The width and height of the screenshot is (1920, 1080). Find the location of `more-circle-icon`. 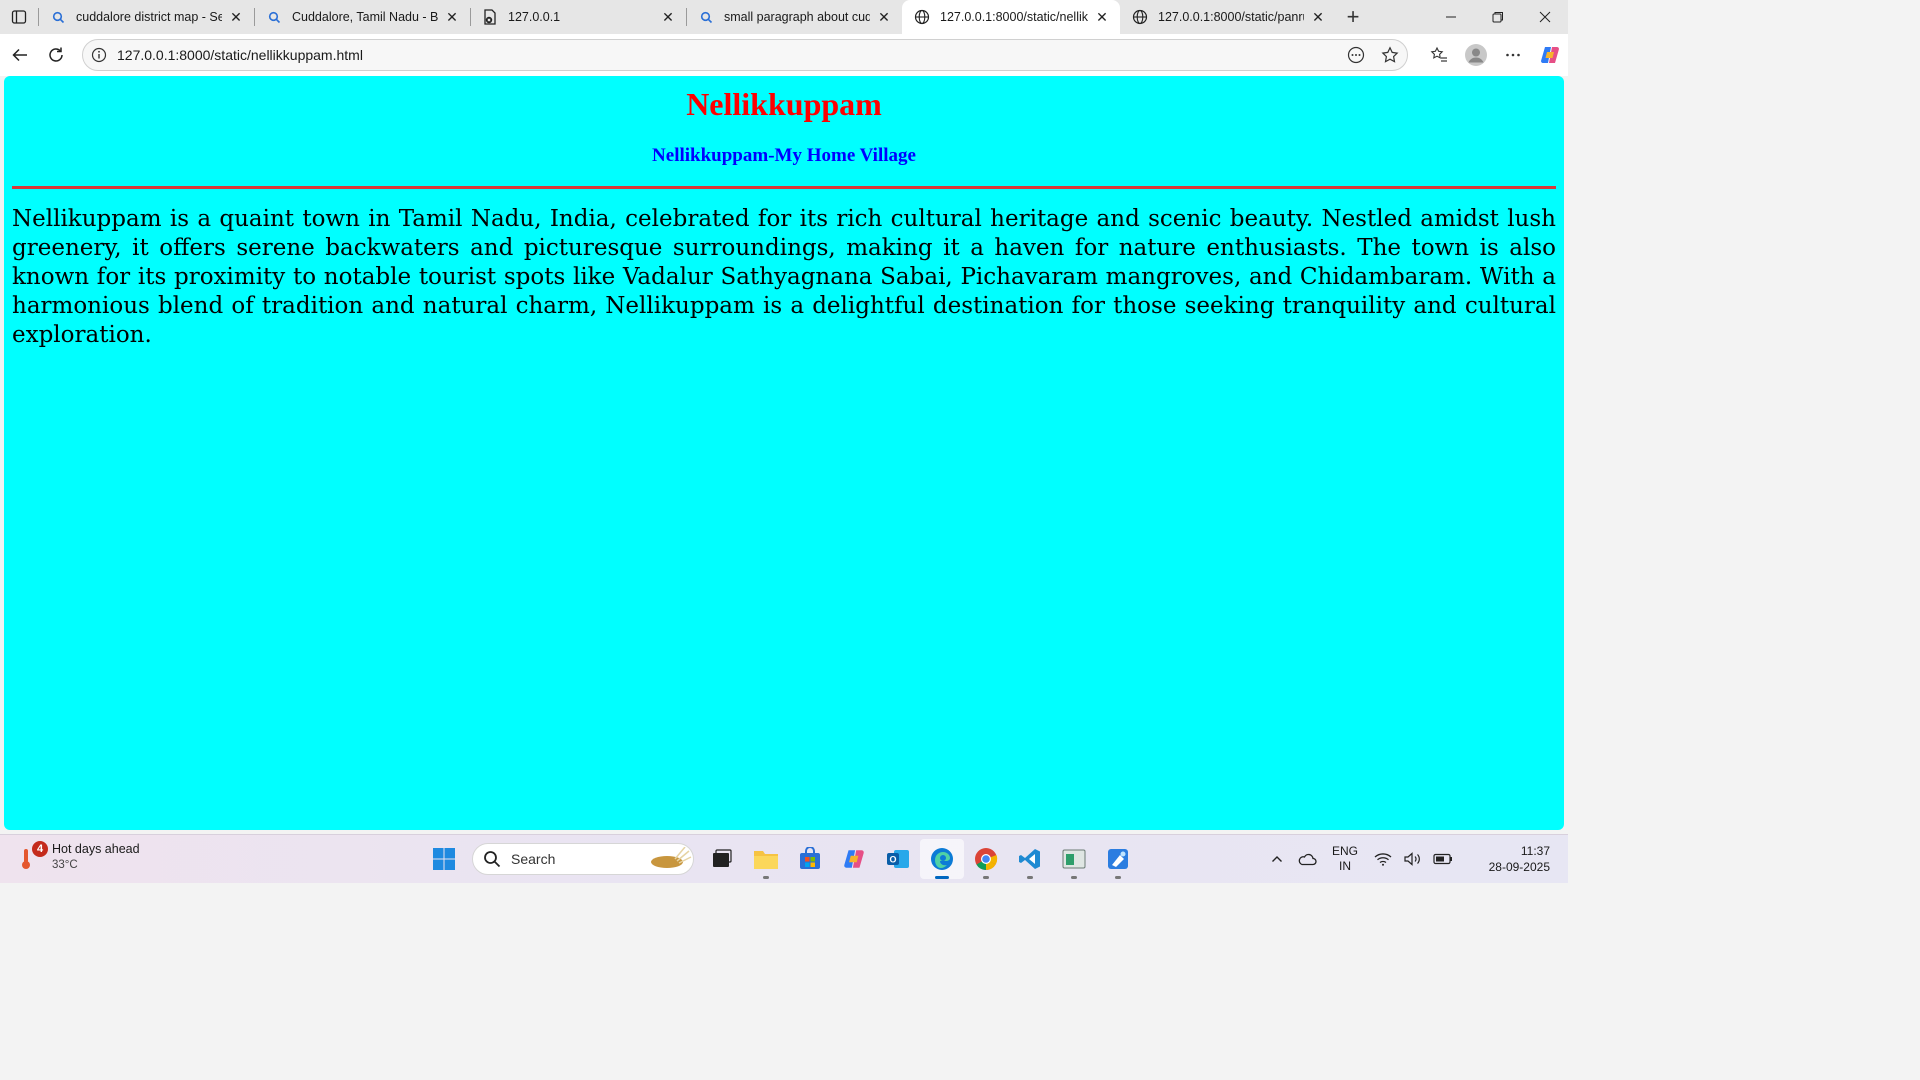

more-circle-icon is located at coordinates (1356, 55).